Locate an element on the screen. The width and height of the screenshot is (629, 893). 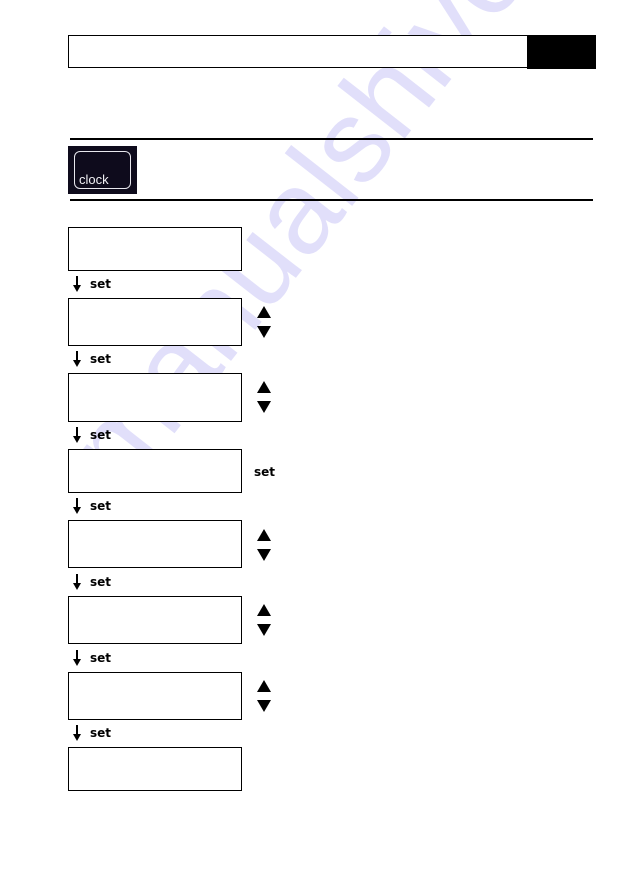
set-transition-7: set is located at coordinates (91, 733).